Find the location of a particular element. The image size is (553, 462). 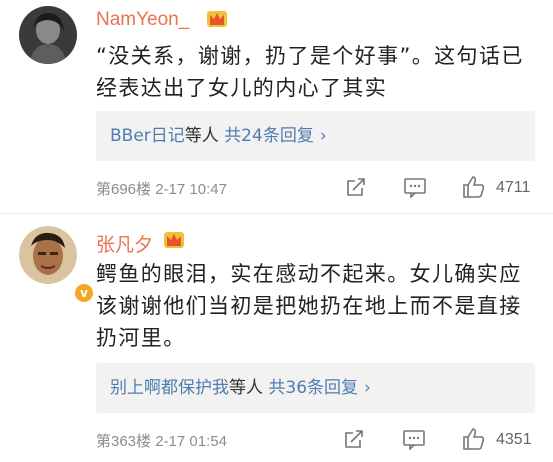

comment-icon is located at coordinates (414, 439).